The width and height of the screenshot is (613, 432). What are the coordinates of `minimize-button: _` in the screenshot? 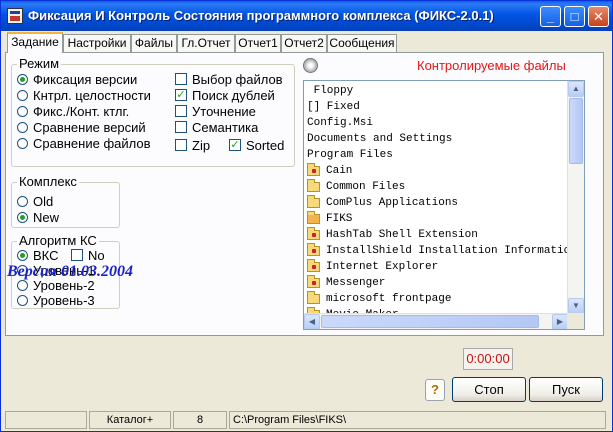 It's located at (550, 16).